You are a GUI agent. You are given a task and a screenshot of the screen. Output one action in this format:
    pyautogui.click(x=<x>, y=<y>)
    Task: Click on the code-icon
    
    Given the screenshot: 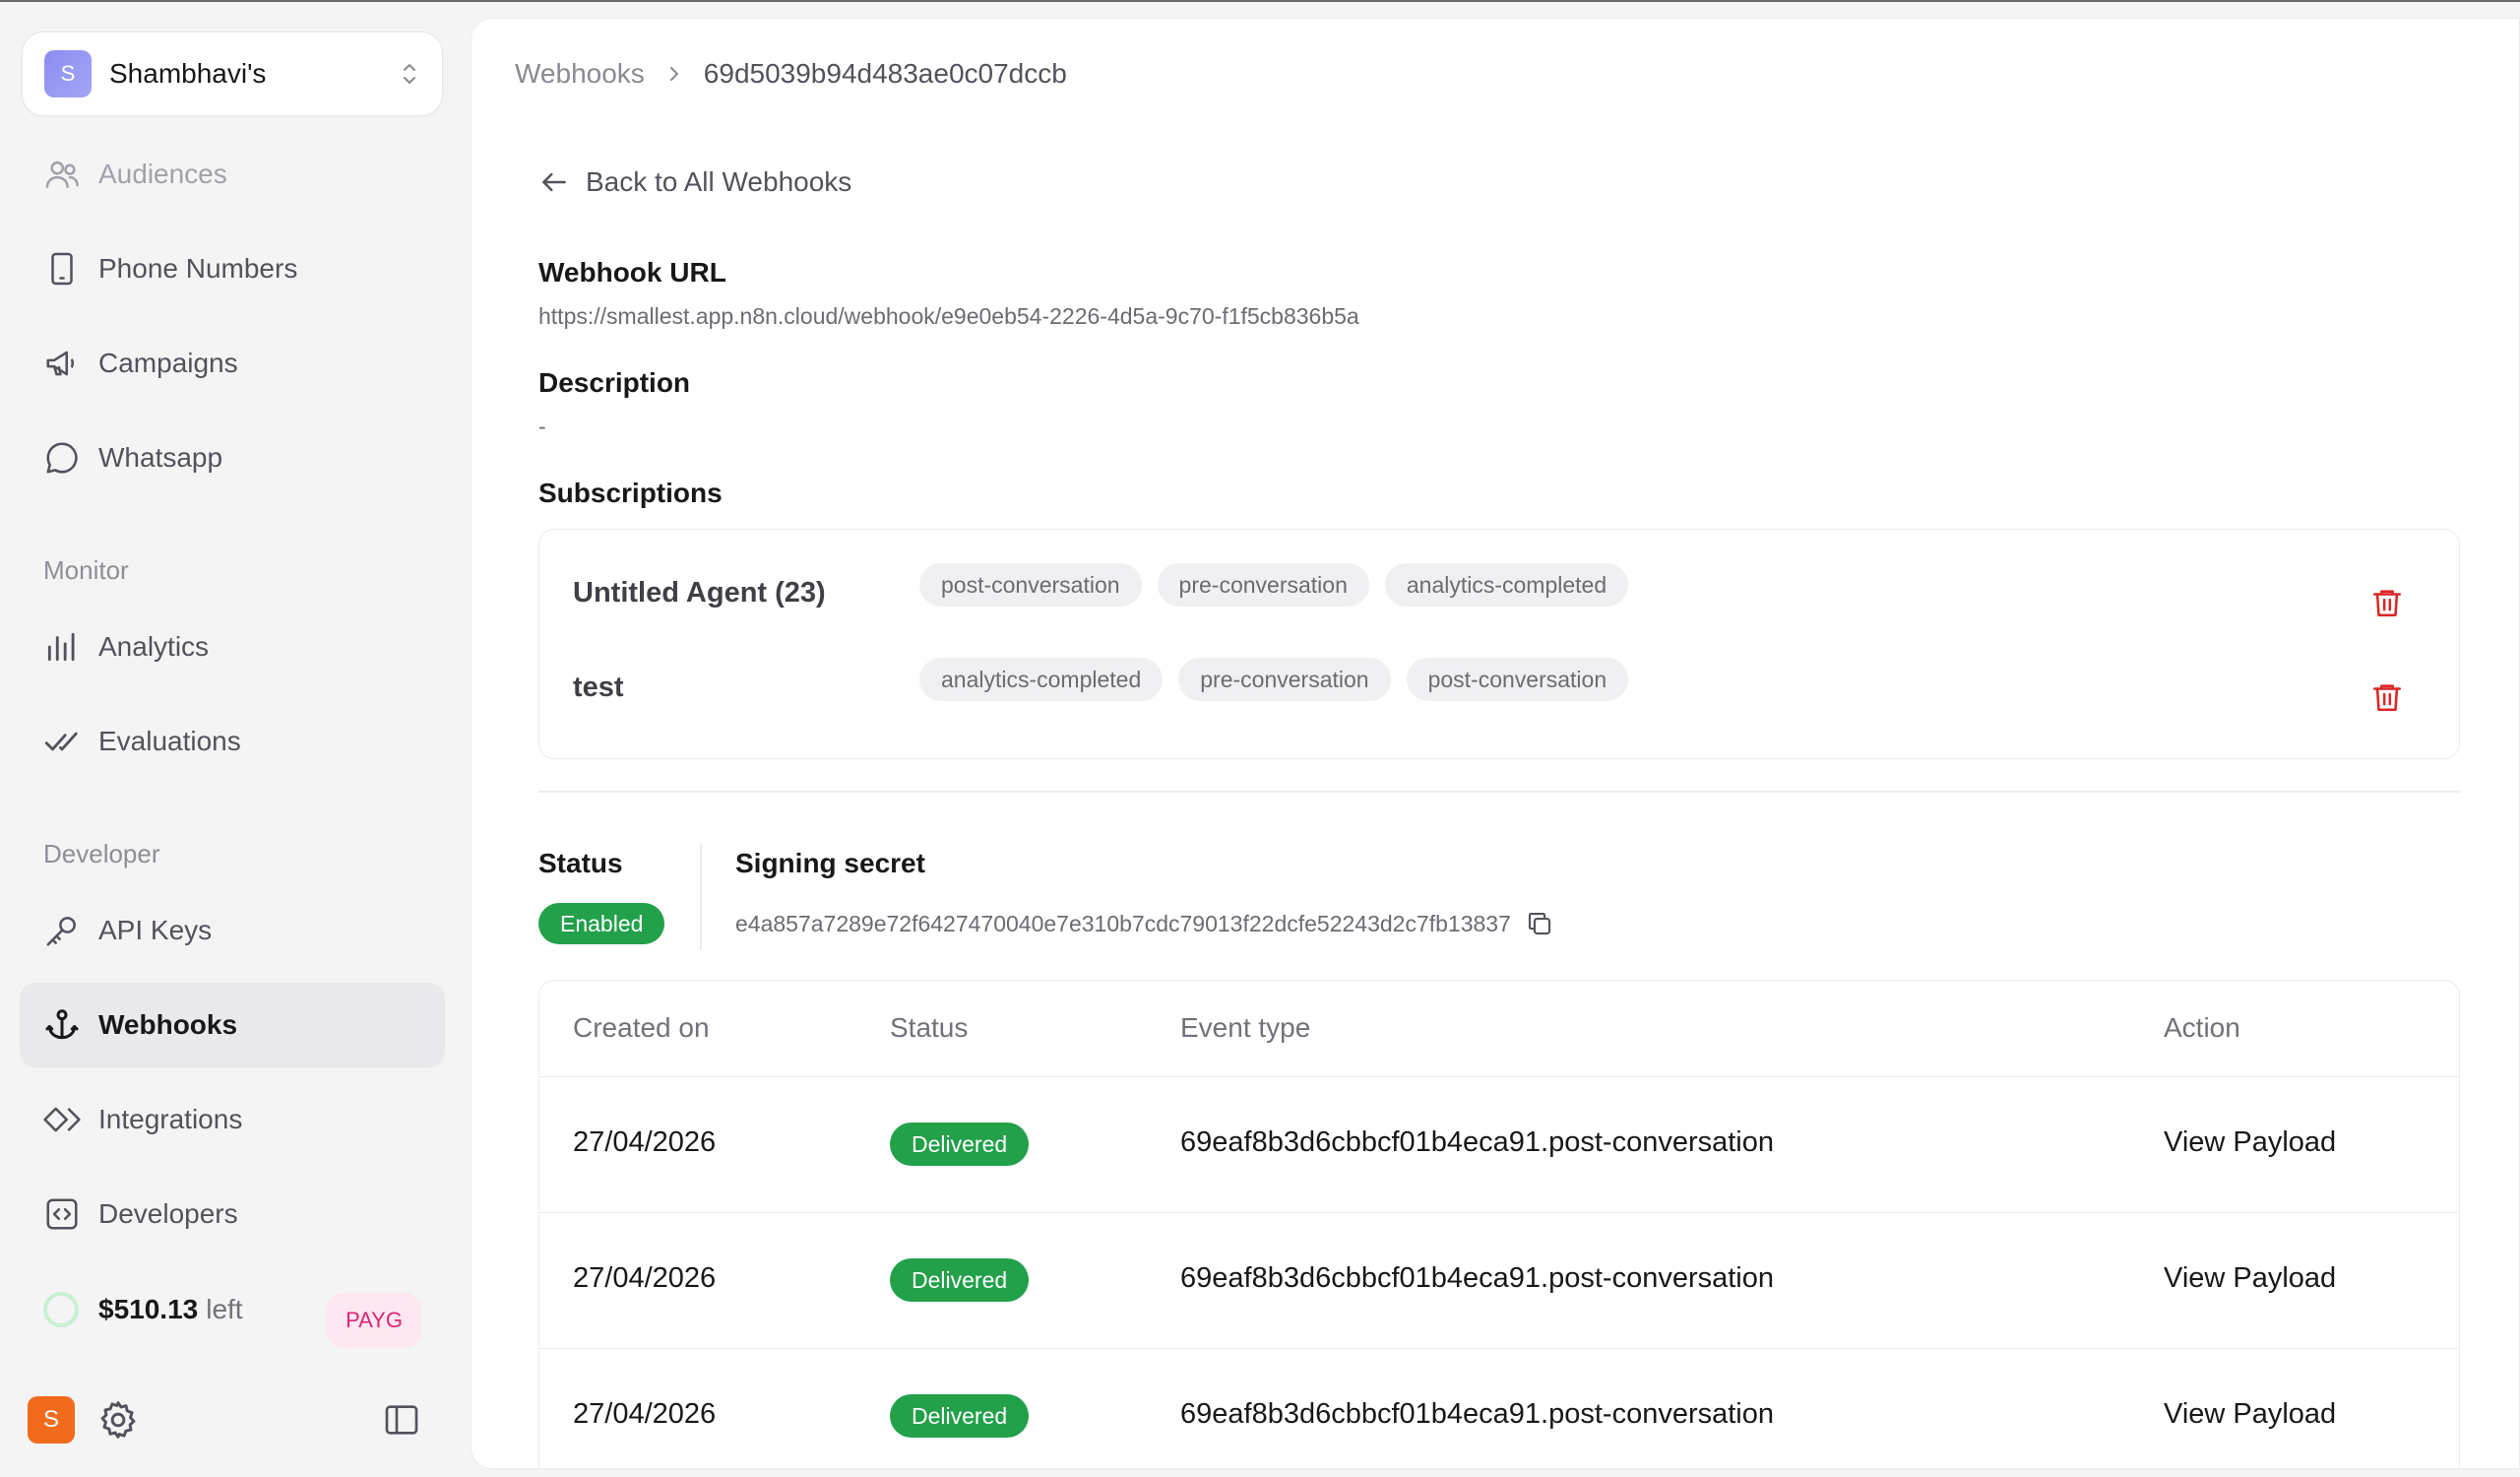 What is the action you would take?
    pyautogui.click(x=62, y=1214)
    